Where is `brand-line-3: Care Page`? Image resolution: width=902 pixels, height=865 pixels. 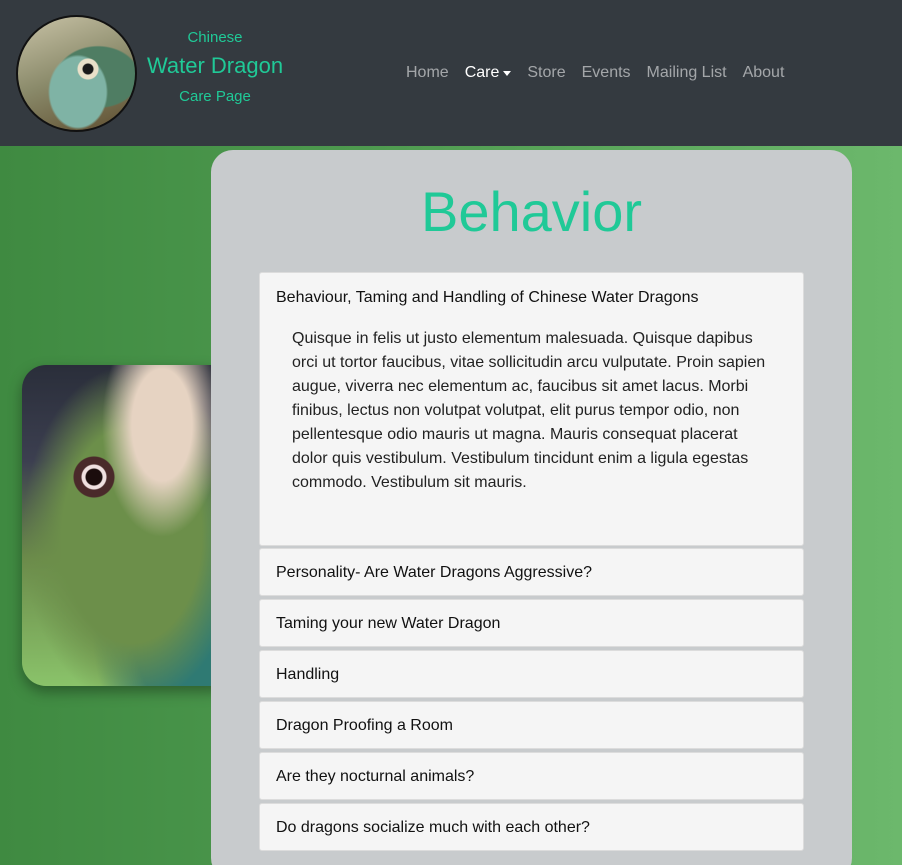
brand-line-3: Care Page is located at coordinates (215, 96).